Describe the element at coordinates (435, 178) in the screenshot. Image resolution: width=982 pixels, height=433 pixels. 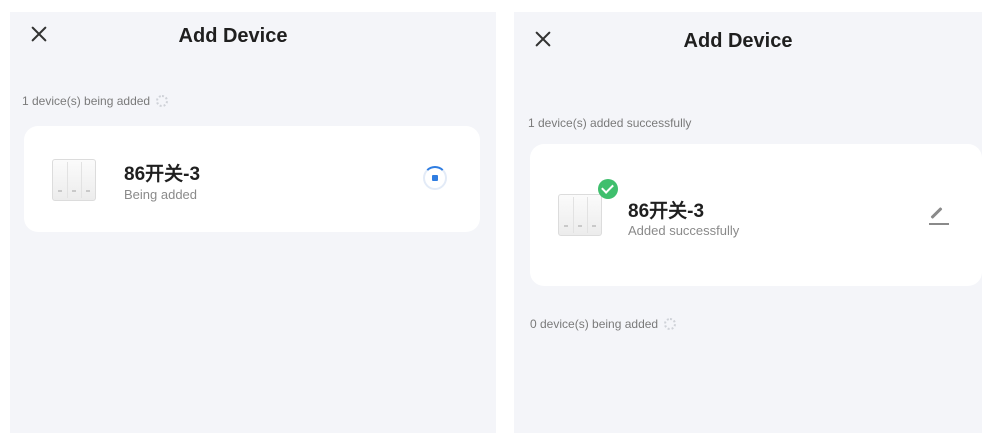
I see `loading-icon` at that location.